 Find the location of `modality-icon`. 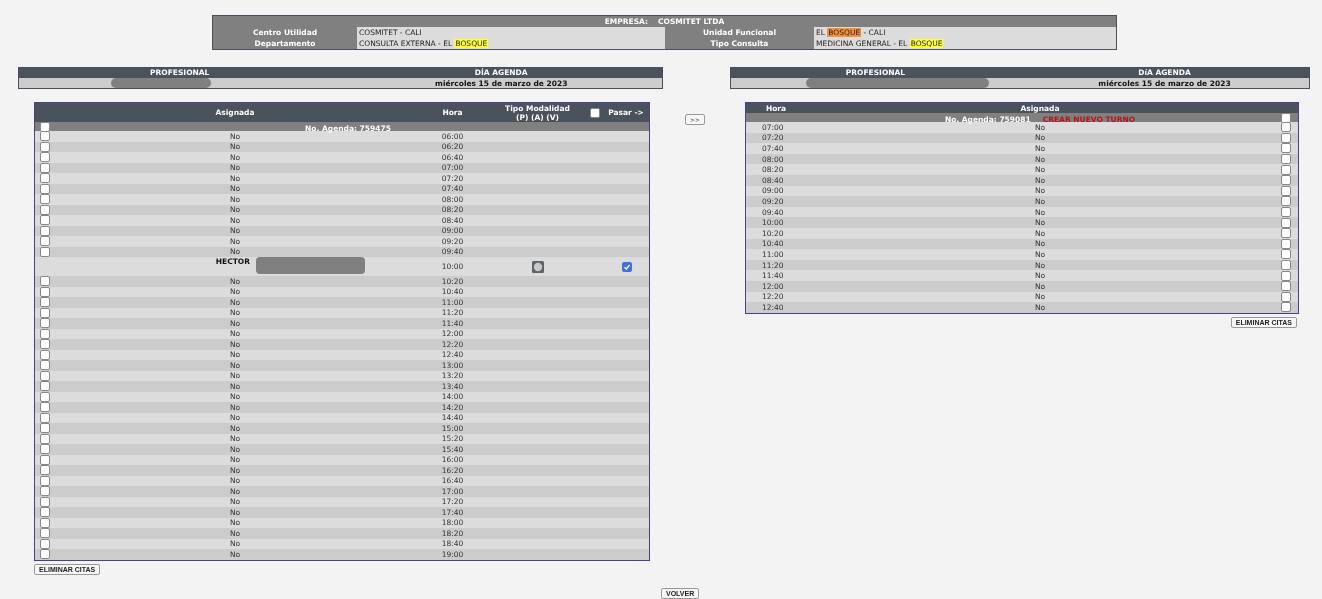

modality-icon is located at coordinates (537, 266).